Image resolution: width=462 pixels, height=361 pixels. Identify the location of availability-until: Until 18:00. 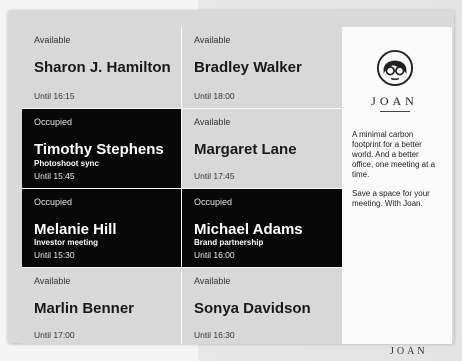
(214, 96).